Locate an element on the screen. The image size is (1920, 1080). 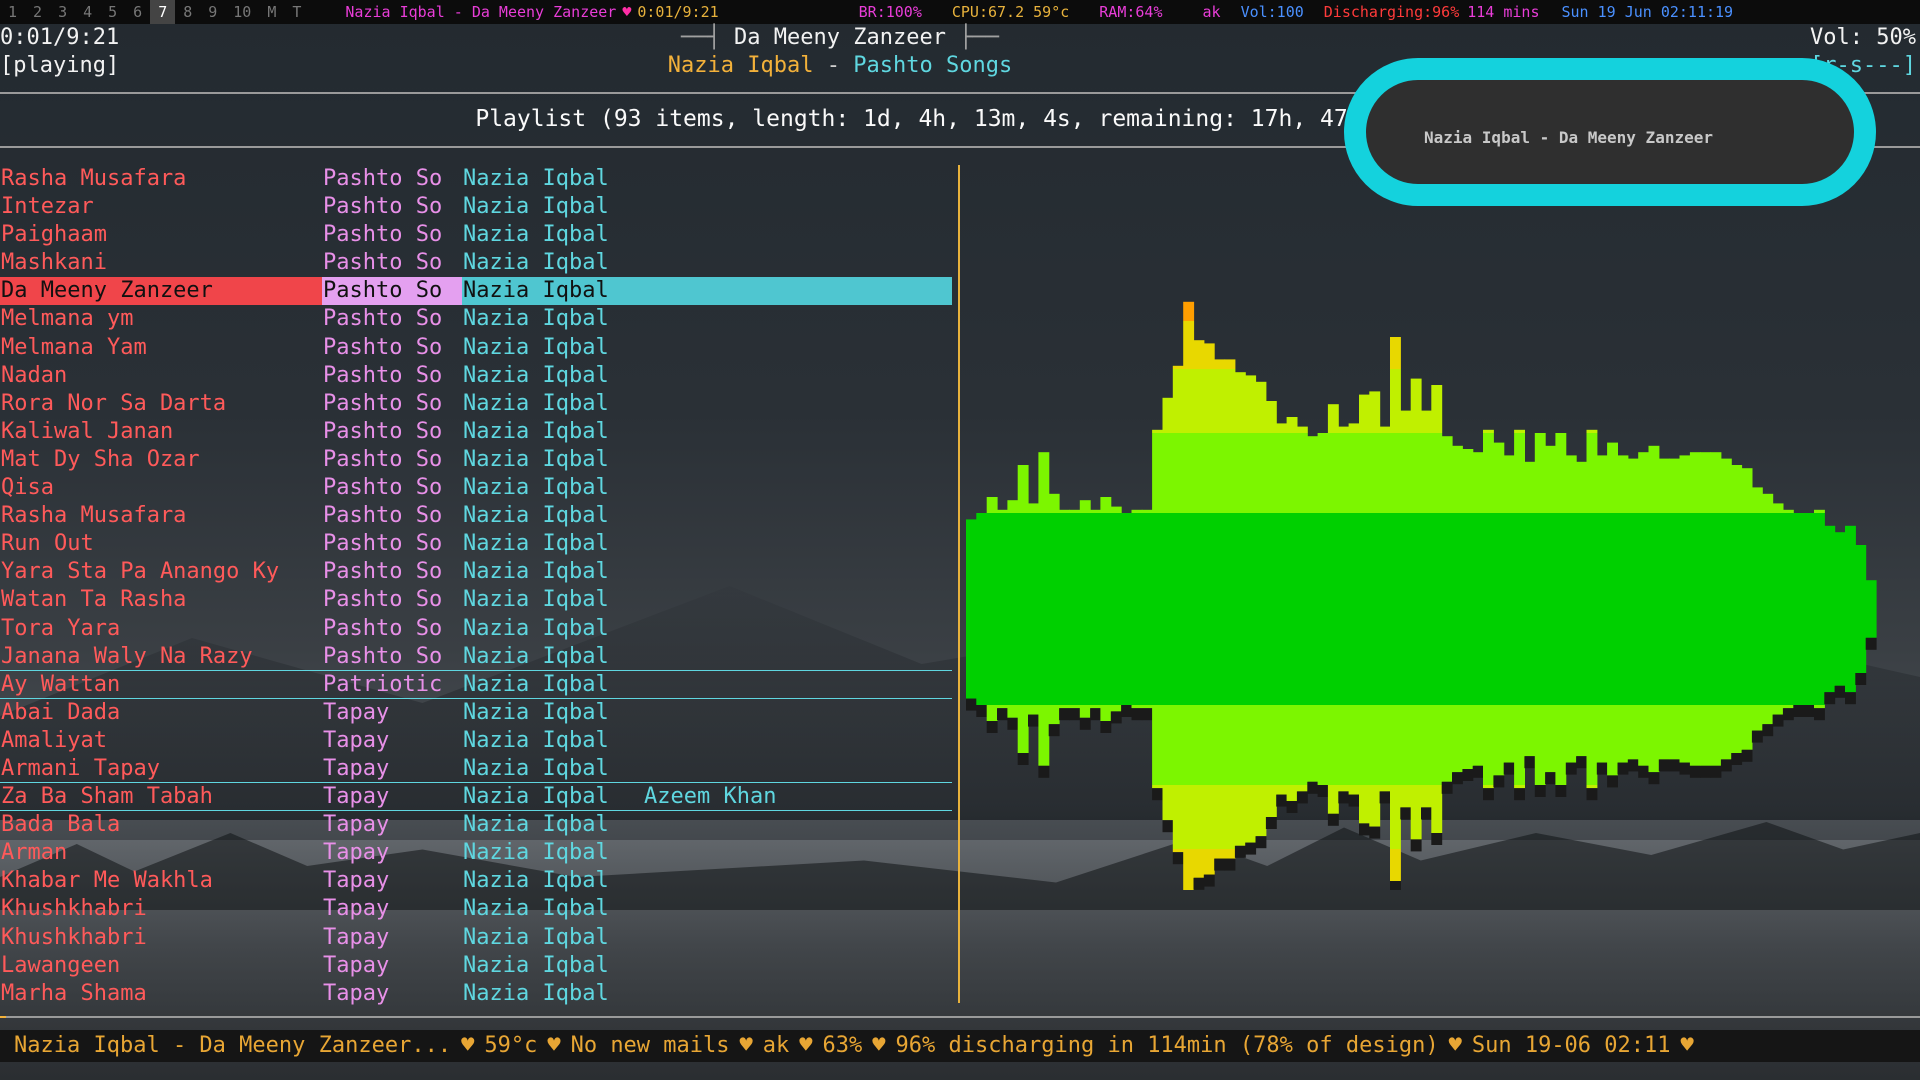
playlist-row: Intezar Pashto So Nazia Iqbal is located at coordinates (476, 207).